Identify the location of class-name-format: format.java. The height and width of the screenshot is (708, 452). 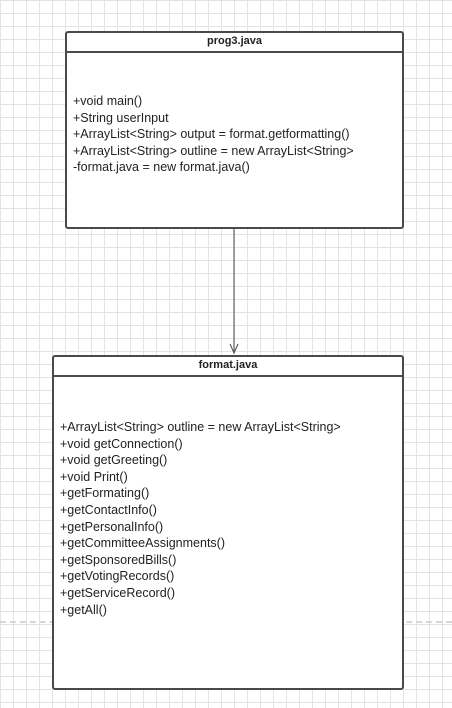
(228, 367).